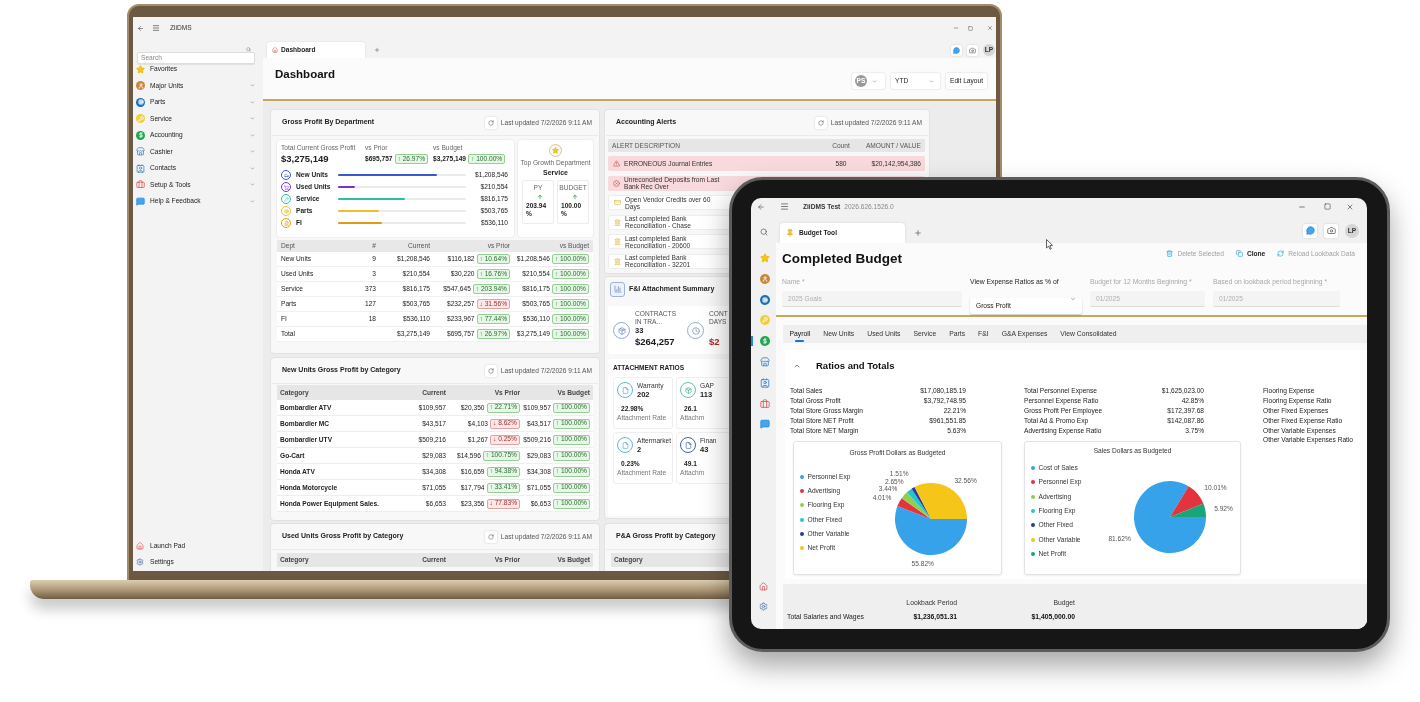  Describe the element at coordinates (695, 330) in the screenshot. I see `clock-icon` at that location.